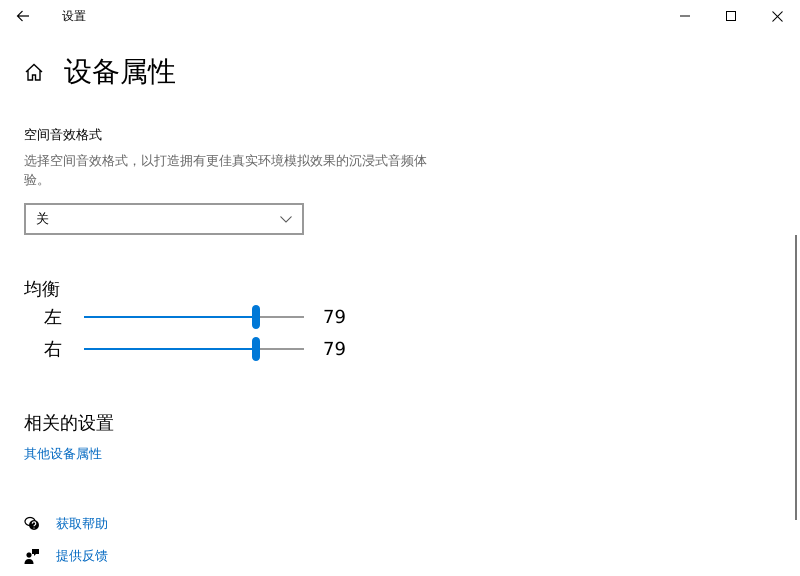  What do you see at coordinates (685, 16) in the screenshot?
I see `minimize-icon` at bounding box center [685, 16].